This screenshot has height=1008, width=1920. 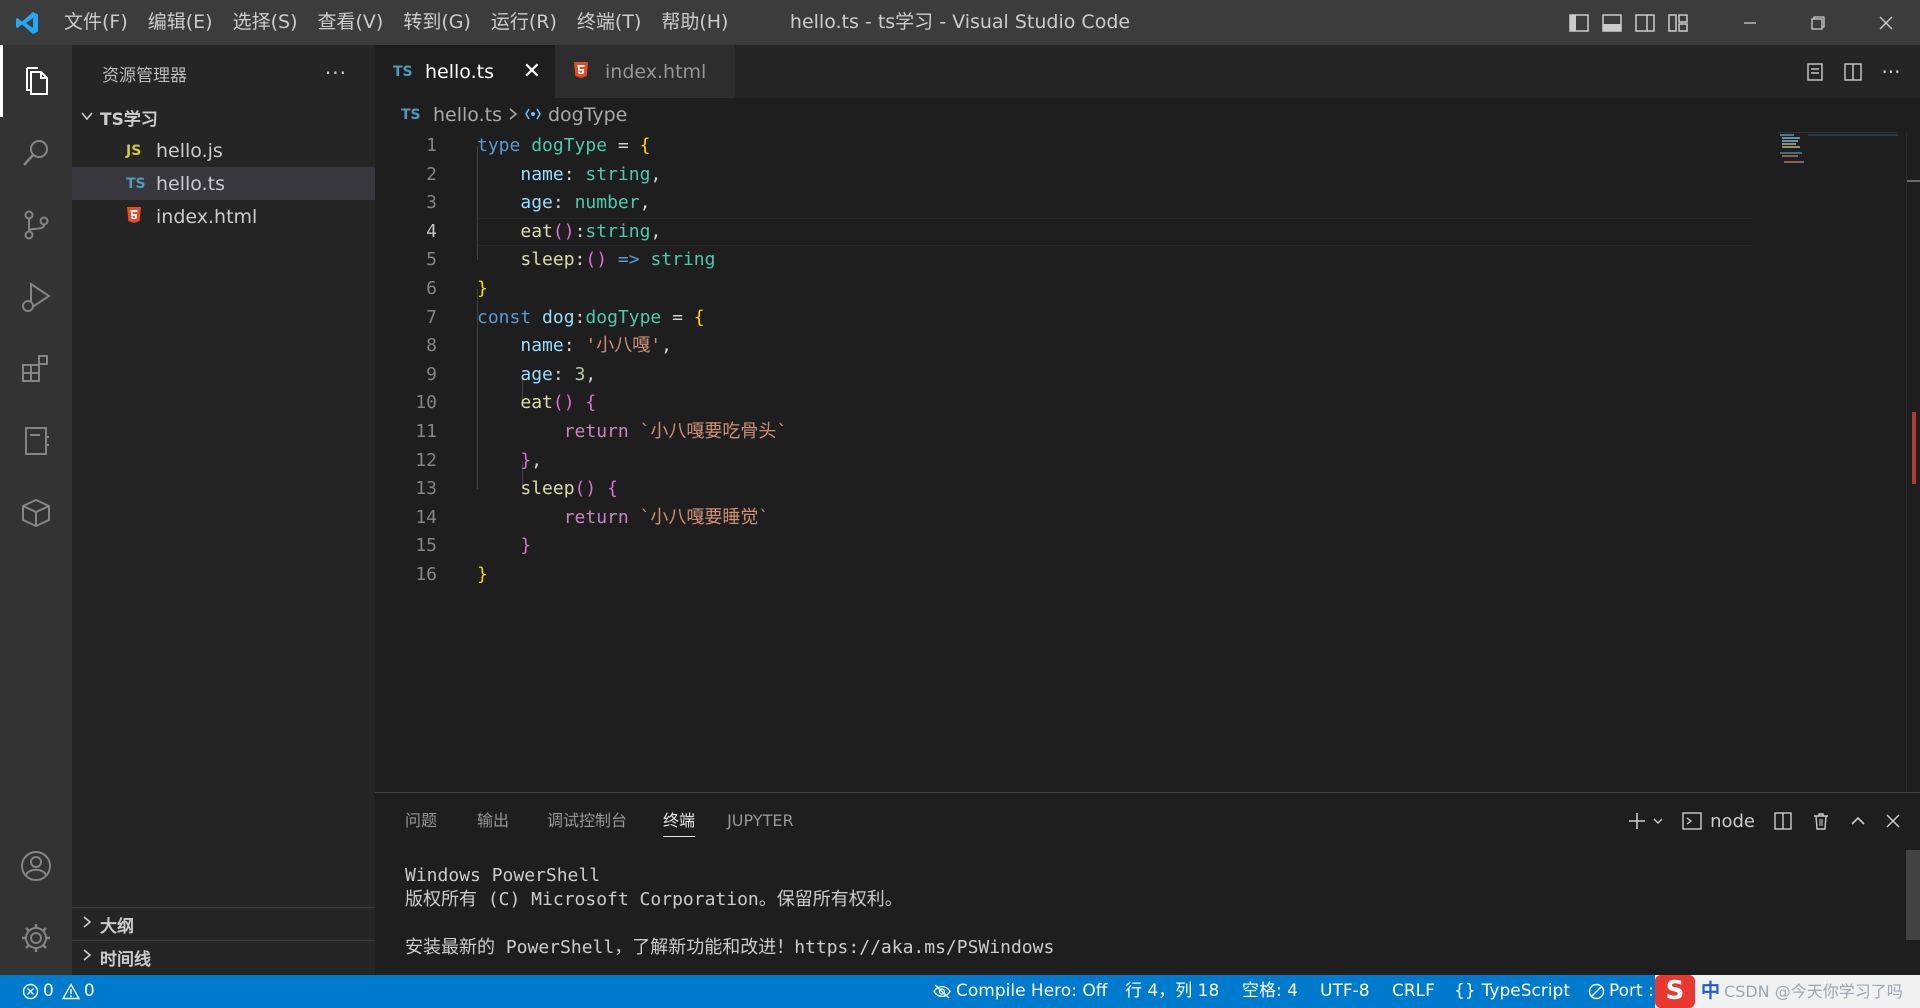 What do you see at coordinates (1512, 991) in the screenshot?
I see `language-mode: {} TypeScript` at bounding box center [1512, 991].